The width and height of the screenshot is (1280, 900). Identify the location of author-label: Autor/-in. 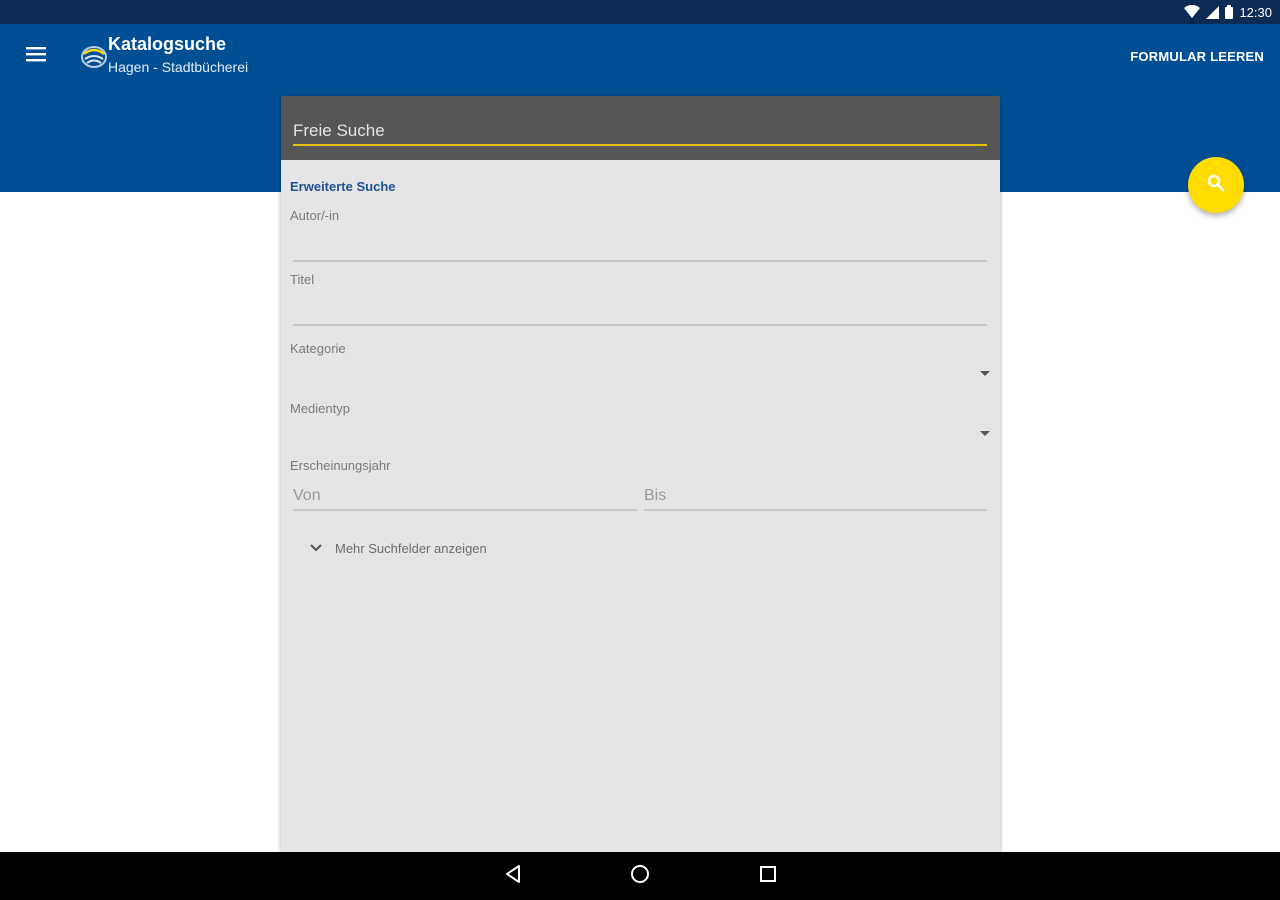
(315, 215).